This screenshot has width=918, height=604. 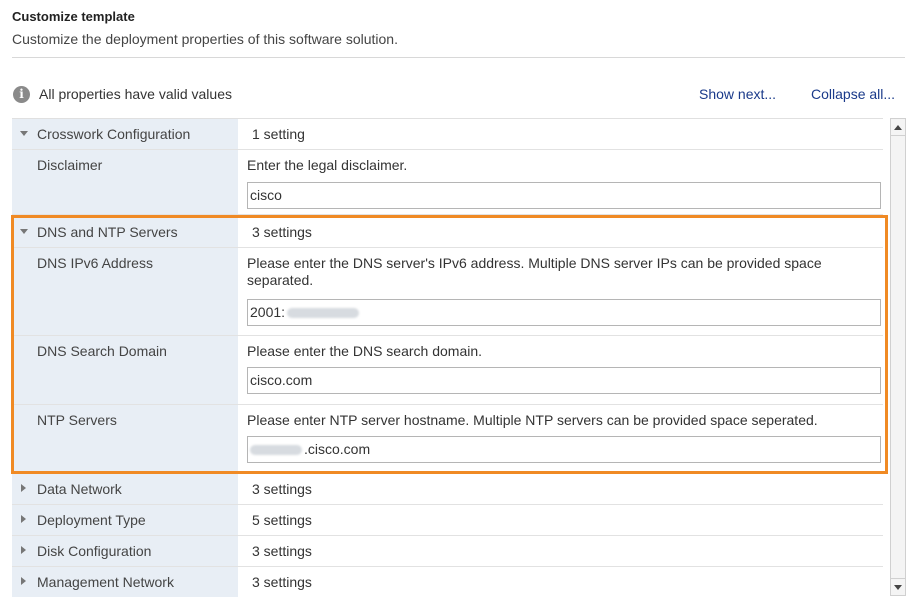 What do you see at coordinates (564, 195) in the screenshot?
I see `disclaimer-input: cisco` at bounding box center [564, 195].